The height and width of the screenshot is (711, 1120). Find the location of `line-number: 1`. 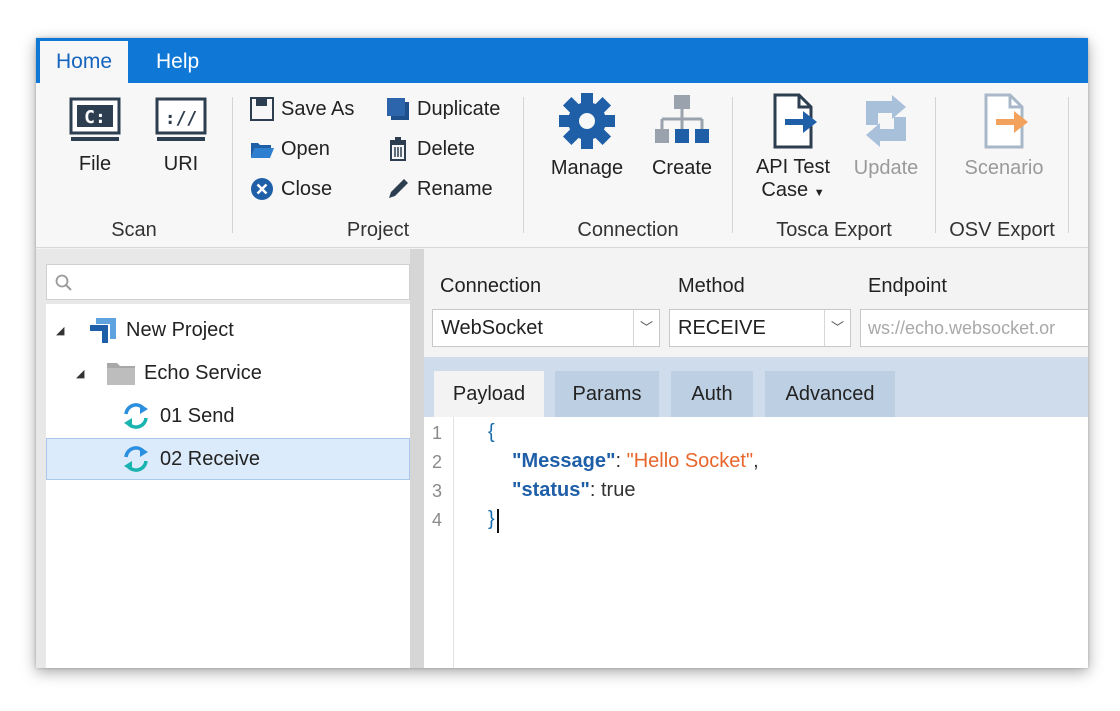

line-number: 1 is located at coordinates (437, 433).